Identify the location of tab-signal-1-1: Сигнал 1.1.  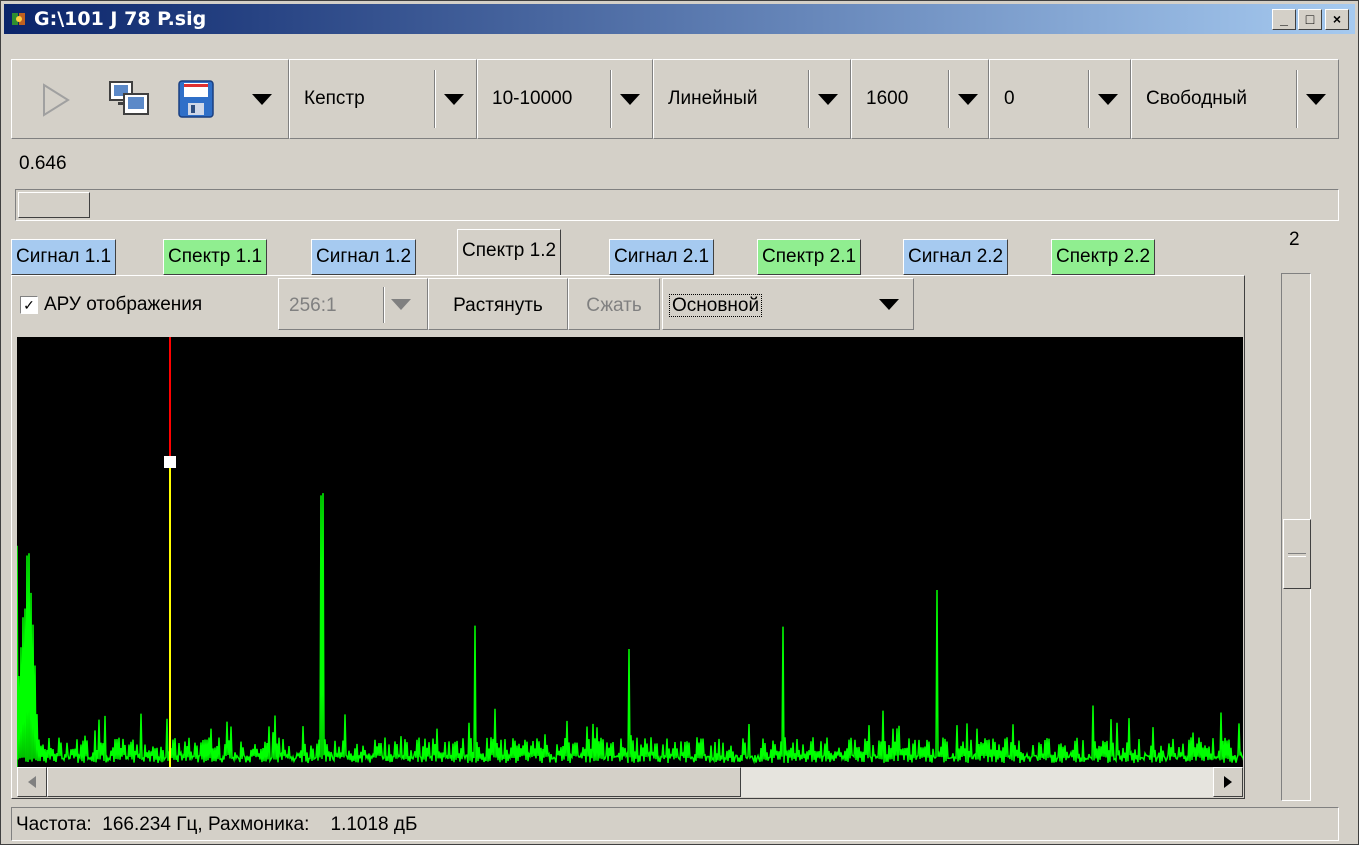
(64, 257).